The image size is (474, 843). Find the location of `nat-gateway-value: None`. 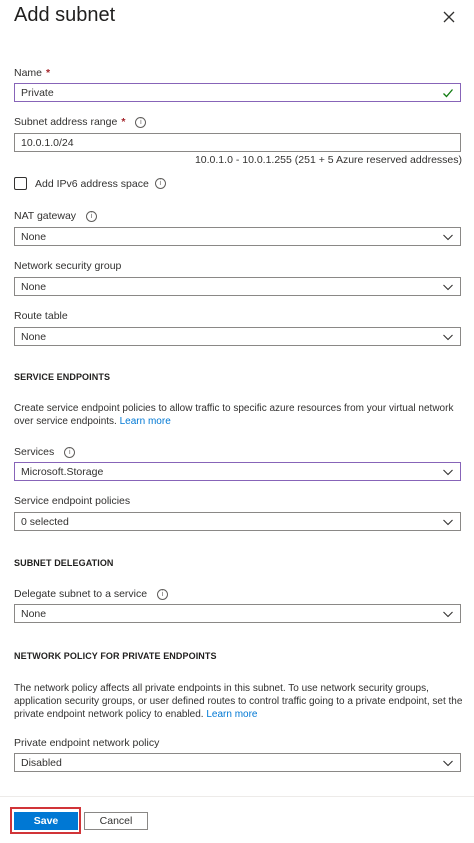

nat-gateway-value: None is located at coordinates (34, 236).